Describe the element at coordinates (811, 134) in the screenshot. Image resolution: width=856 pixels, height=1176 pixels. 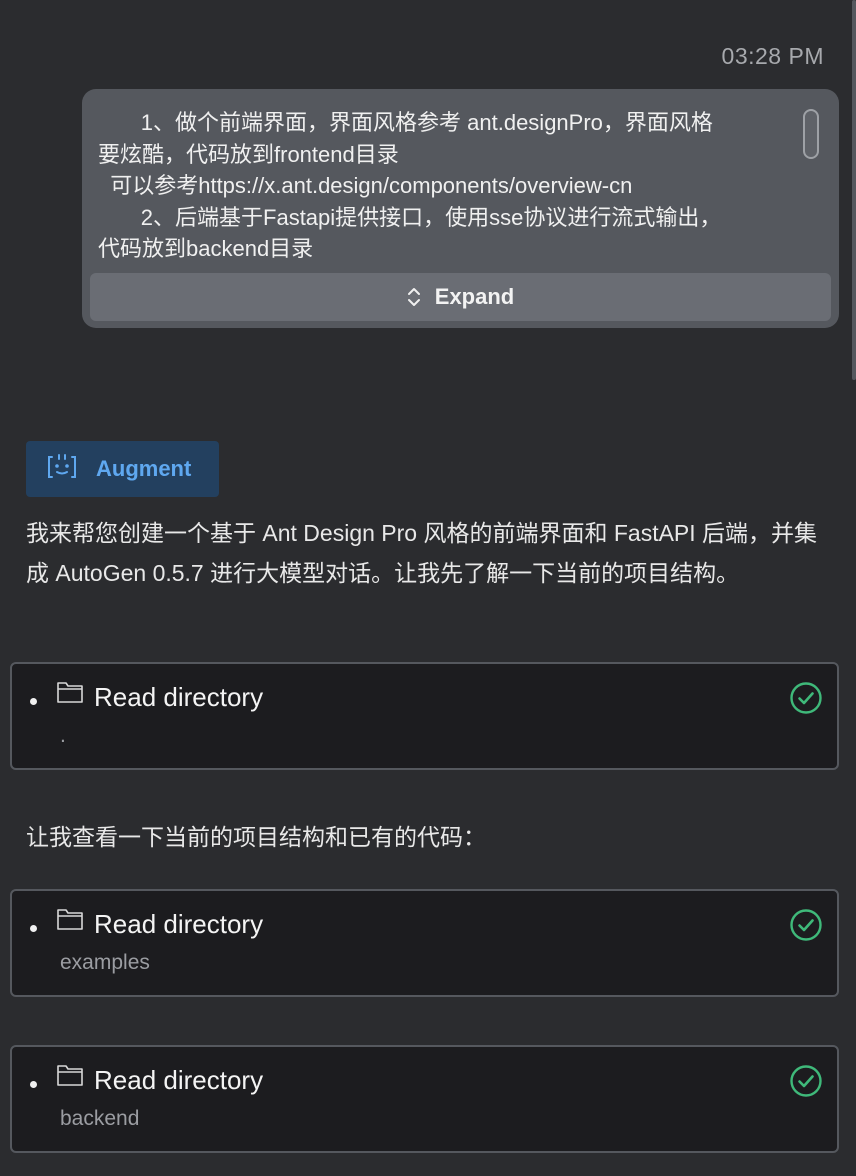
I see `bubble-scrollbar` at that location.